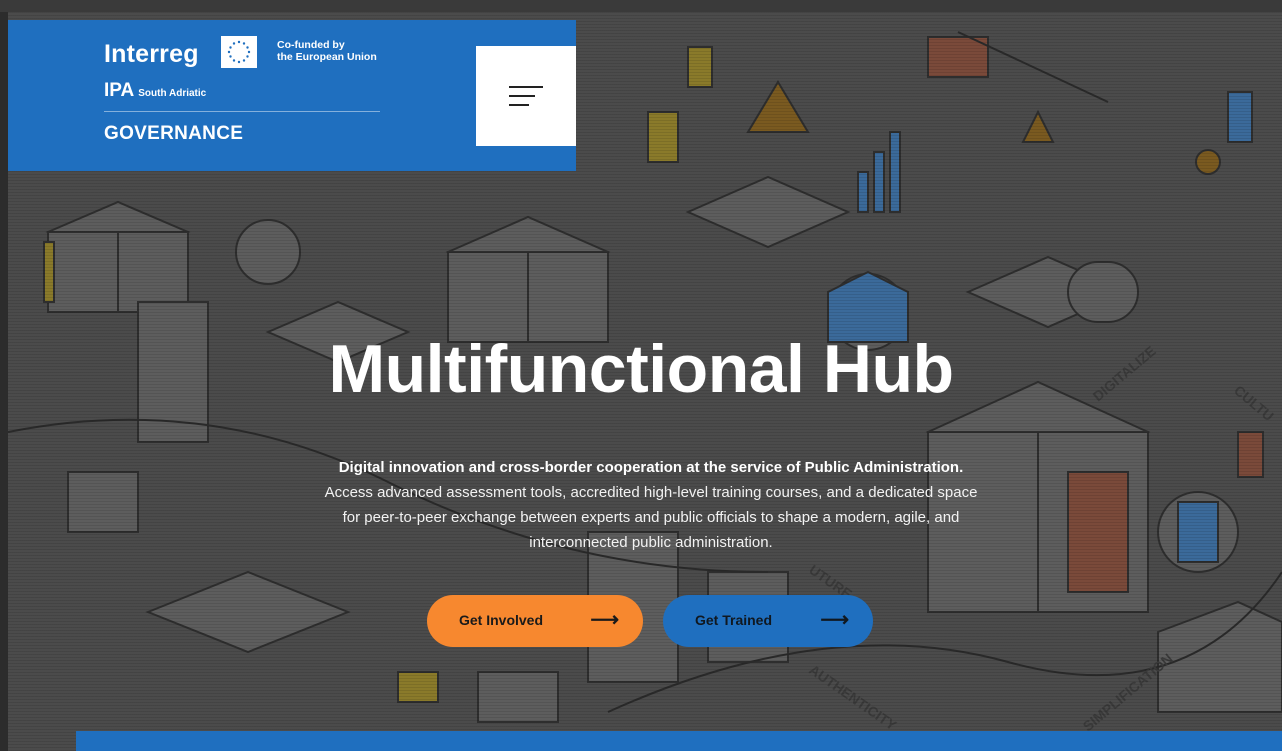 Image resolution: width=1282 pixels, height=751 pixels. Describe the element at coordinates (327, 57) in the screenshot. I see `cofunded-line-2: the European Union` at that location.